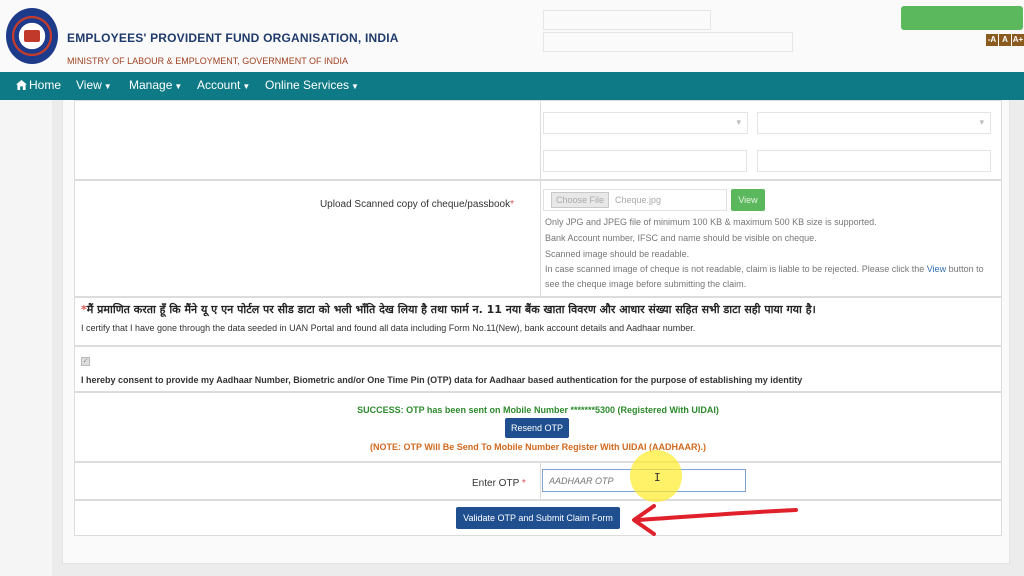 This screenshot has height=576, width=1024. Describe the element at coordinates (21, 85) in the screenshot. I see `home-icon` at that location.